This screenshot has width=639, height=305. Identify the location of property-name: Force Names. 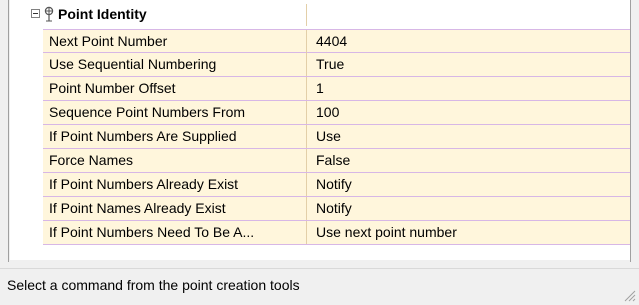
(91, 160).